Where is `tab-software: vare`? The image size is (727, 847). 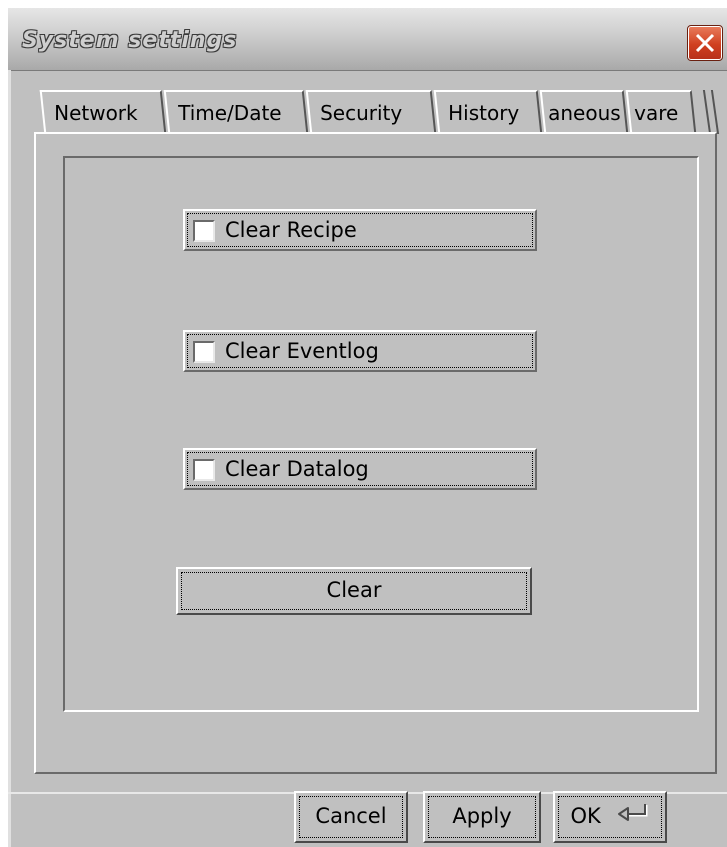 tab-software: vare is located at coordinates (661, 112).